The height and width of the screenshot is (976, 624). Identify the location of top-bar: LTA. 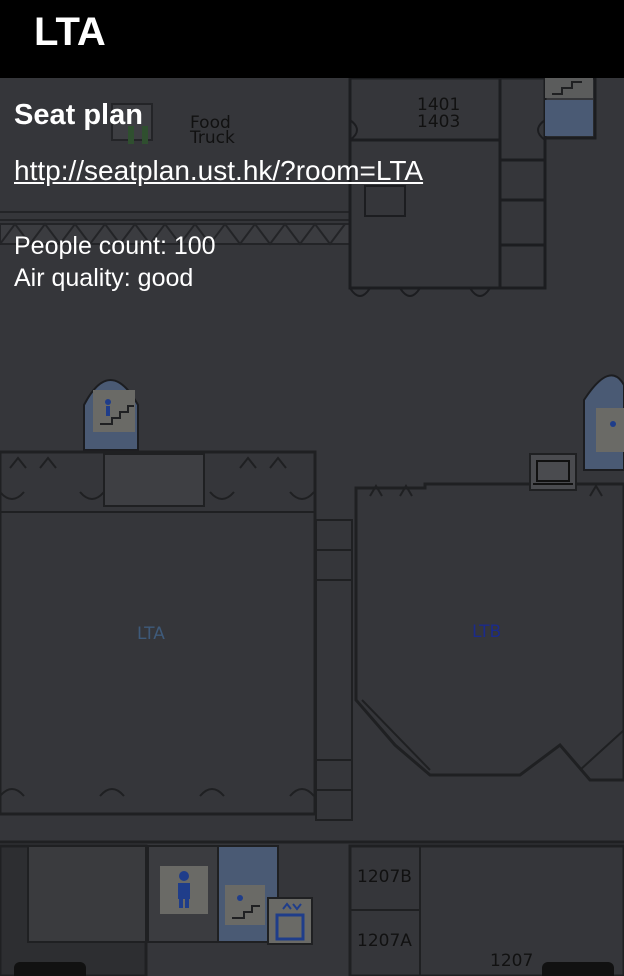
(312, 39).